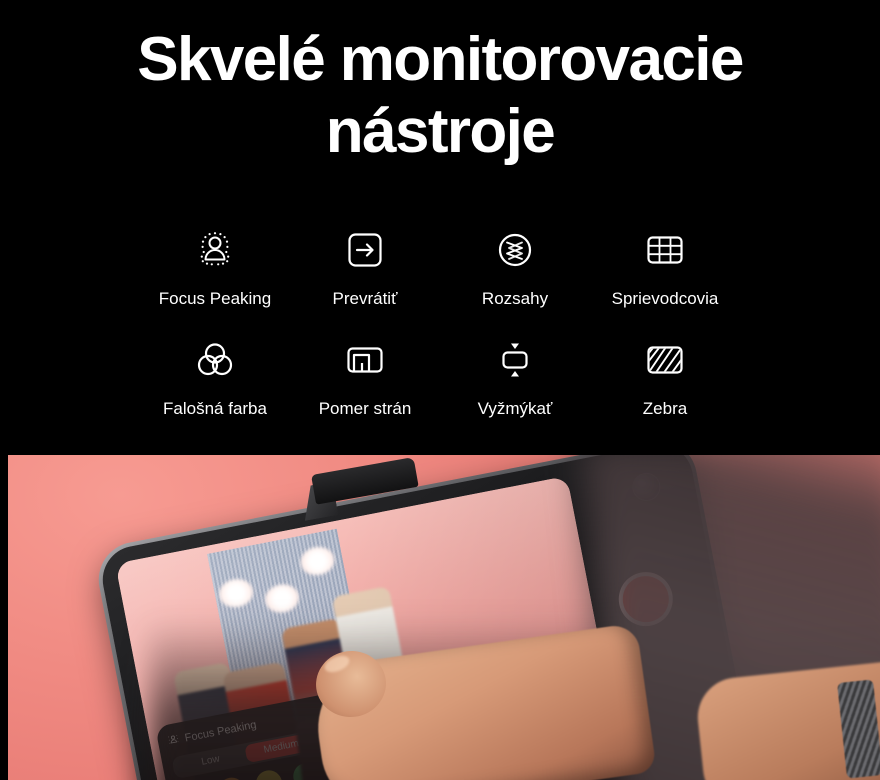 This screenshot has height=780, width=880. I want to click on feature-squeeze: Vyžmýkať, so click(515, 376).